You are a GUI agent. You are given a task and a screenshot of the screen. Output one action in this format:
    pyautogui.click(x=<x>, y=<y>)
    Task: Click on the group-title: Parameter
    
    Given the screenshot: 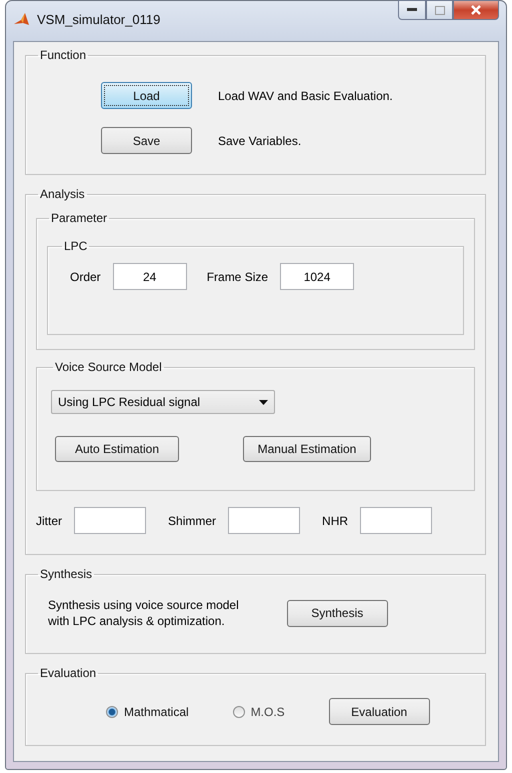 What is the action you would take?
    pyautogui.click(x=79, y=218)
    